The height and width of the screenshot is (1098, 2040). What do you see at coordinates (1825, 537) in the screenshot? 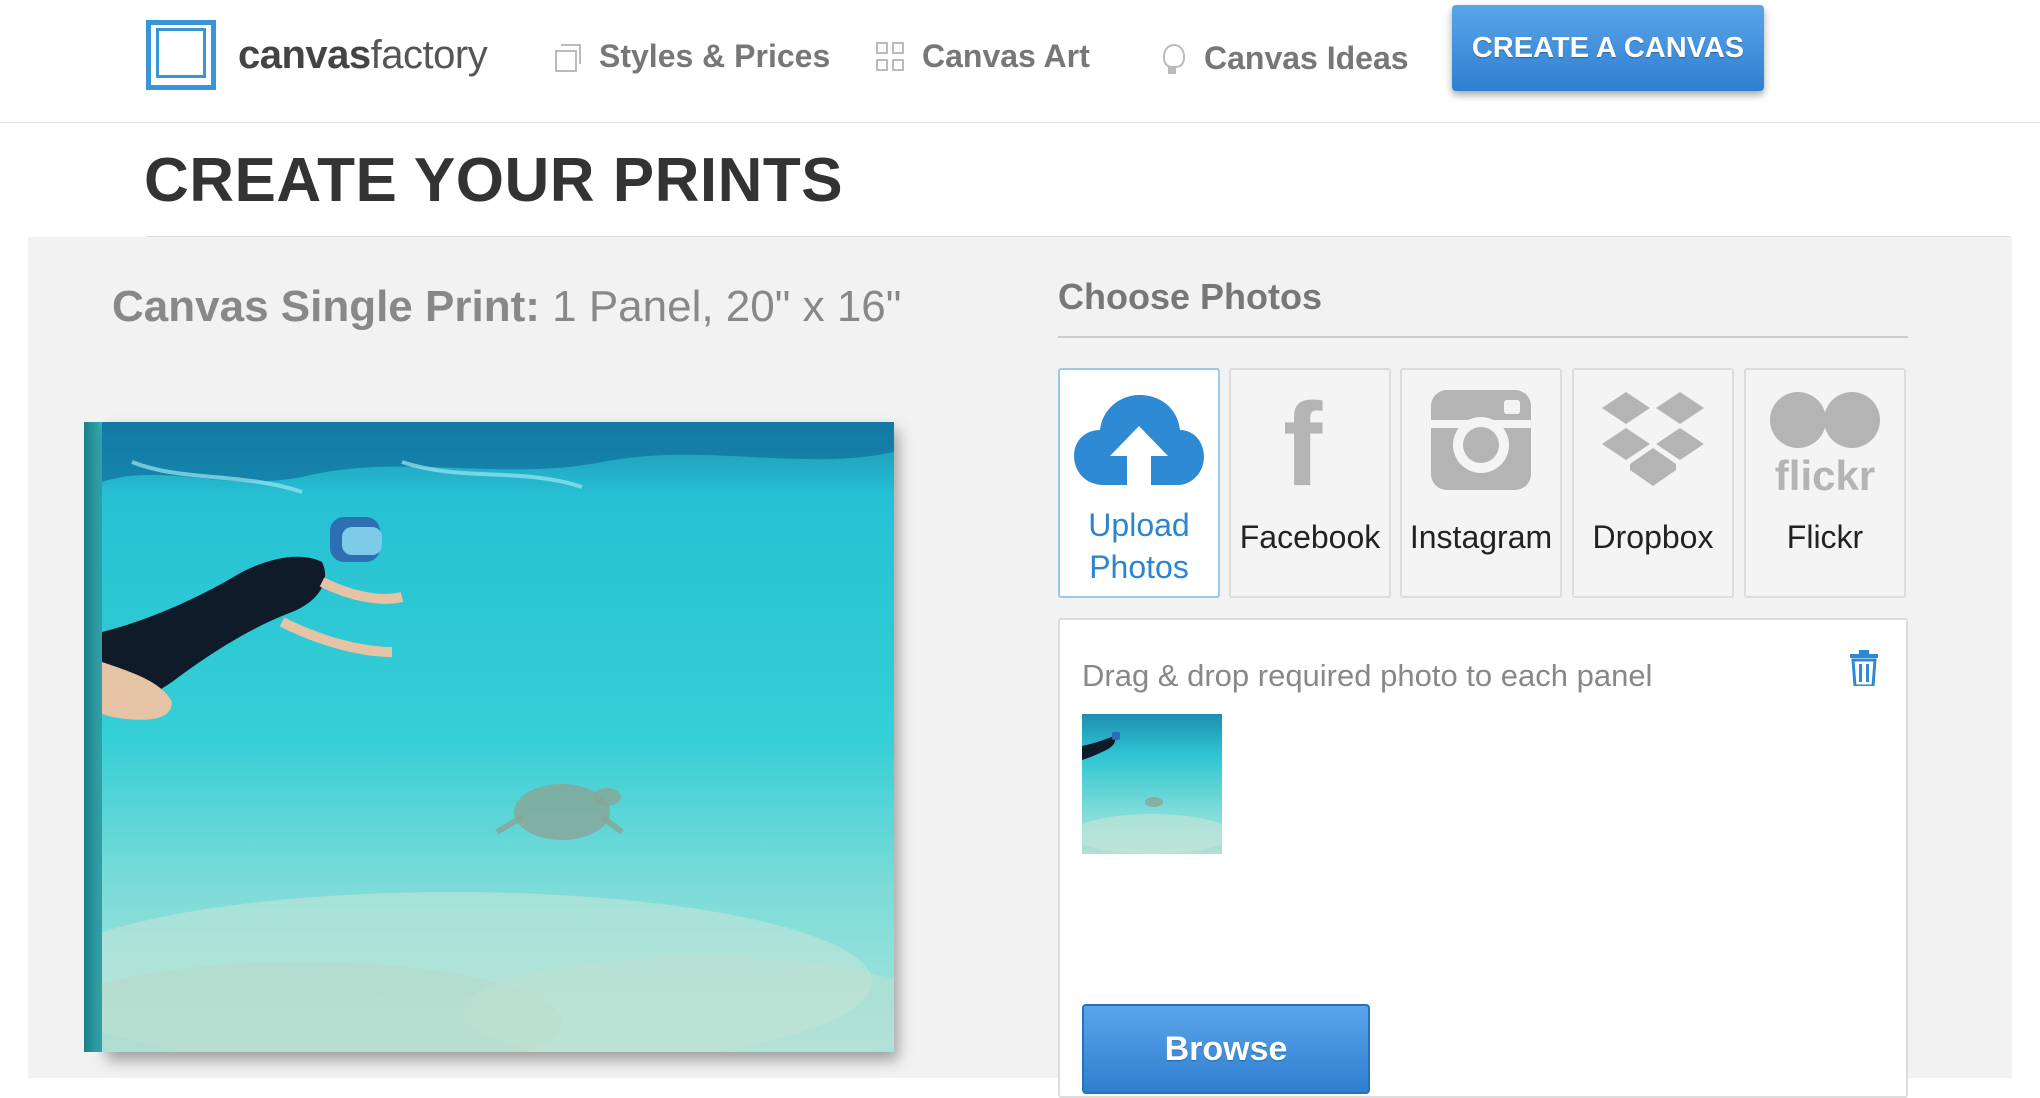
I see `source-label: Flickr` at bounding box center [1825, 537].